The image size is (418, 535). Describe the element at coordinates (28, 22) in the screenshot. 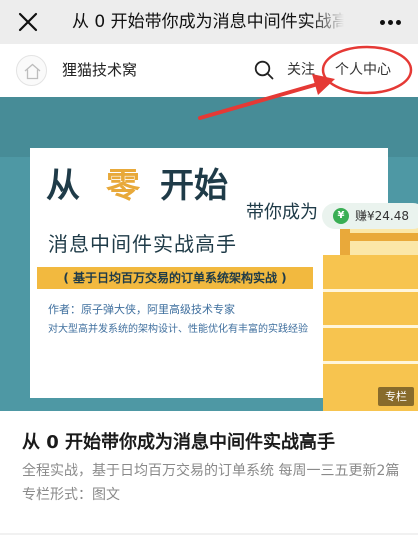

I see `close-icon` at that location.